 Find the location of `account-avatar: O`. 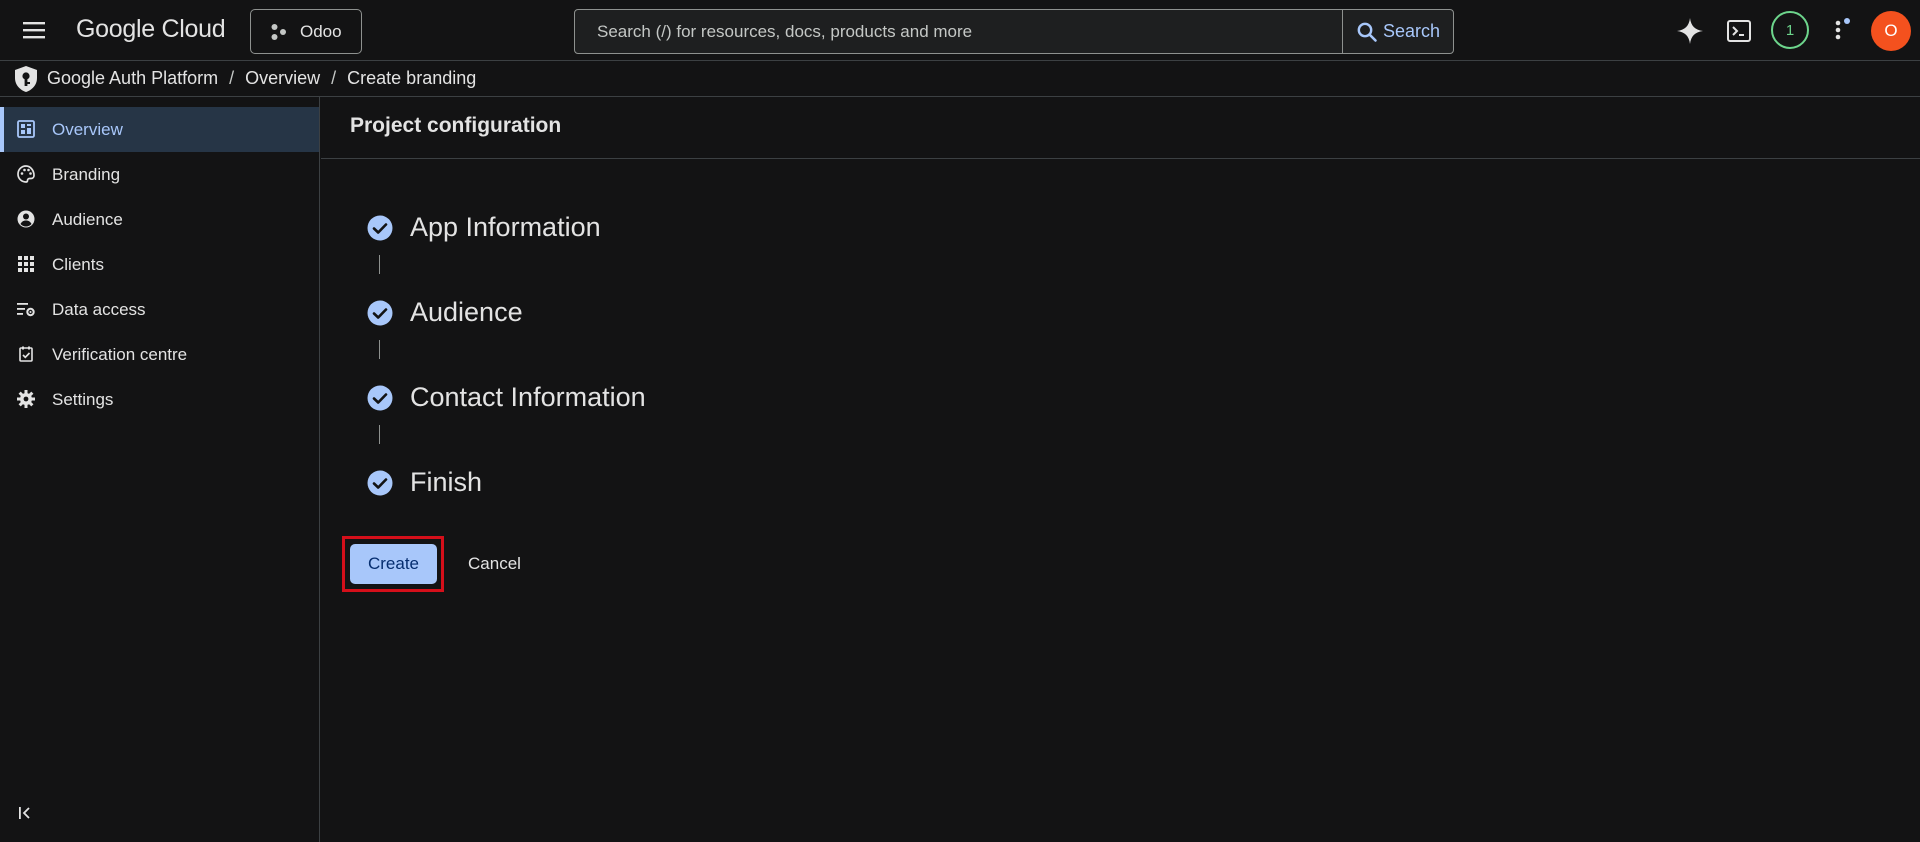

account-avatar: O is located at coordinates (1891, 31).